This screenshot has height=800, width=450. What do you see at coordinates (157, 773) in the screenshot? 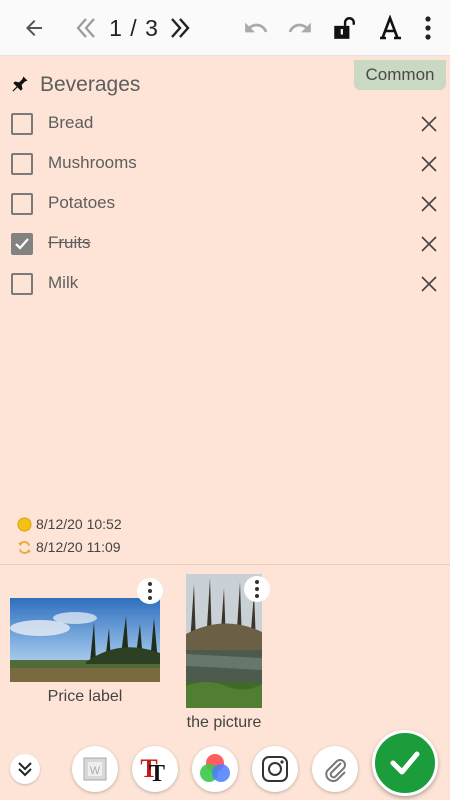
I see `svg-text: T` at bounding box center [157, 773].